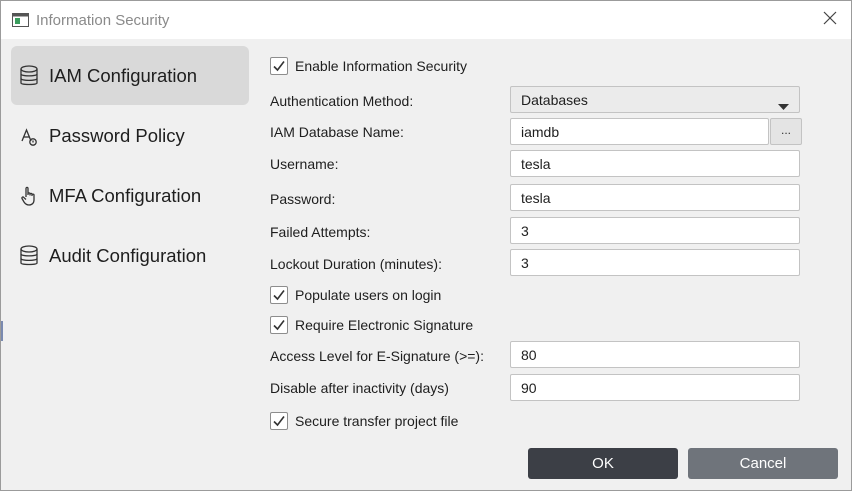  I want to click on sidebar-item-label: IAM Configuration, so click(123, 75).